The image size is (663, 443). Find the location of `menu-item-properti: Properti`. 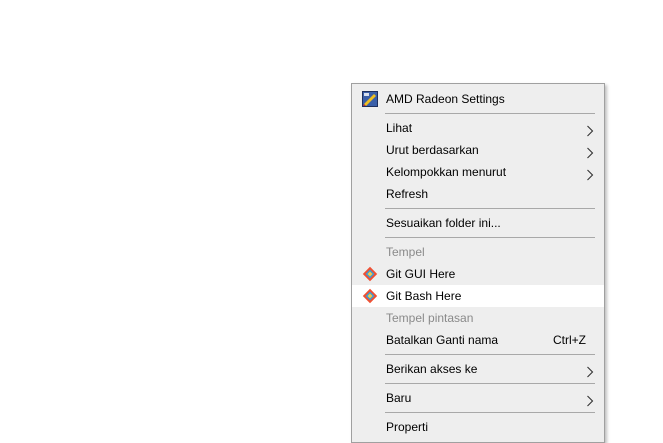

menu-item-properti: Properti is located at coordinates (478, 427).